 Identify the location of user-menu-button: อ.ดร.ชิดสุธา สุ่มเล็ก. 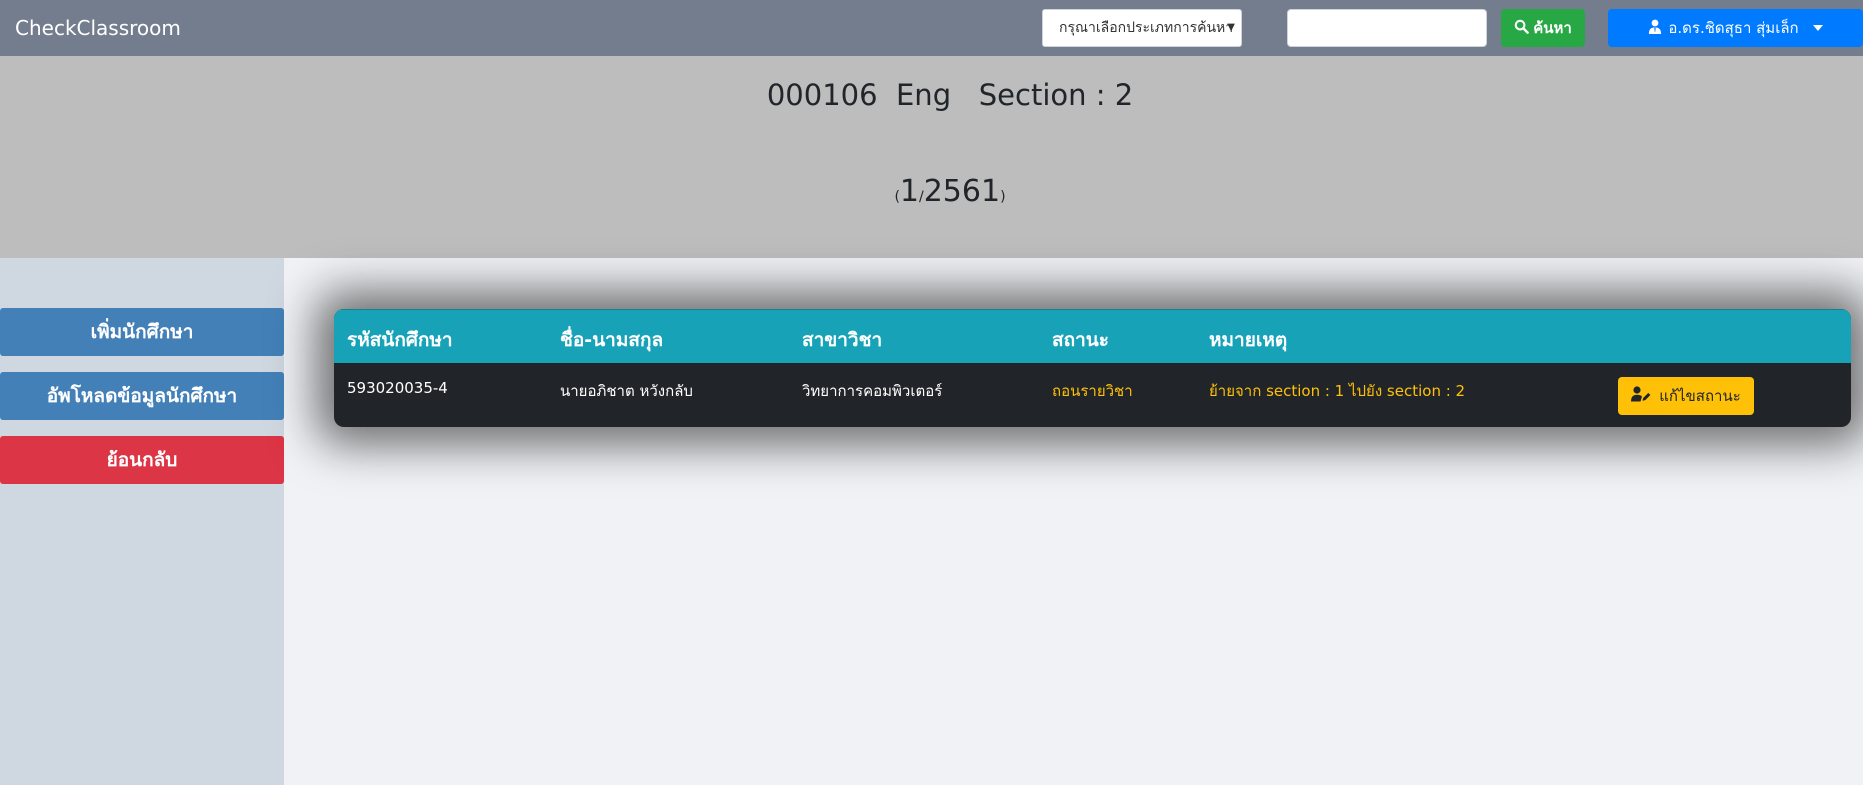
(1735, 28).